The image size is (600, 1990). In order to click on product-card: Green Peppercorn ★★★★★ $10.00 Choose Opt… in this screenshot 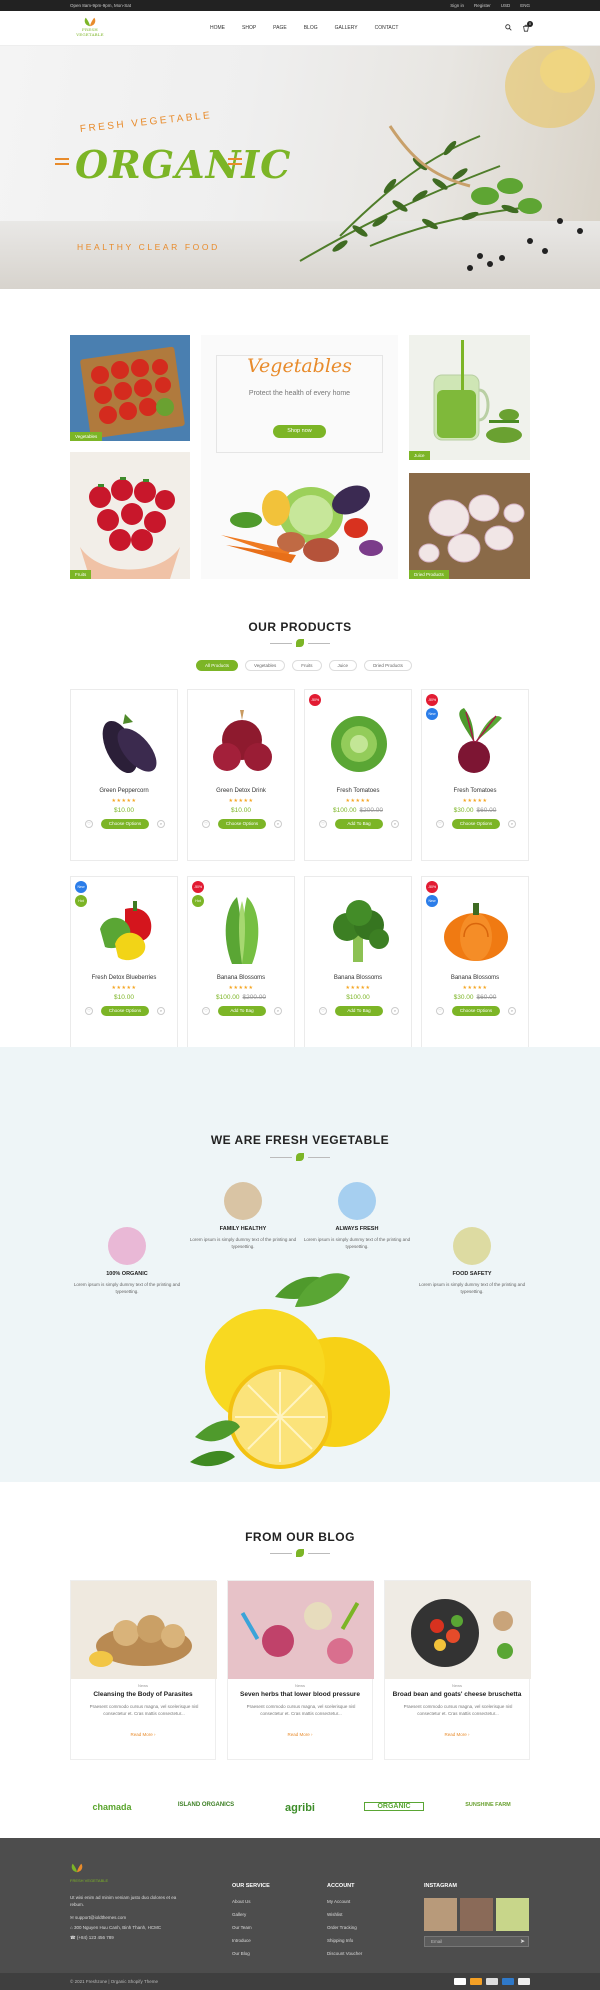, I will do `click(124, 775)`.